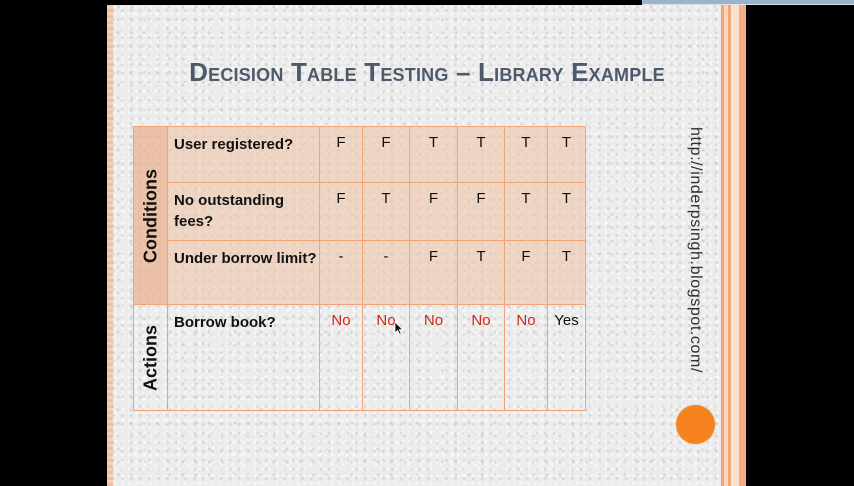 The height and width of the screenshot is (486, 854). What do you see at coordinates (243, 211) in the screenshot?
I see `row-label-no-outstanding-fees: No outstanding fees?` at bounding box center [243, 211].